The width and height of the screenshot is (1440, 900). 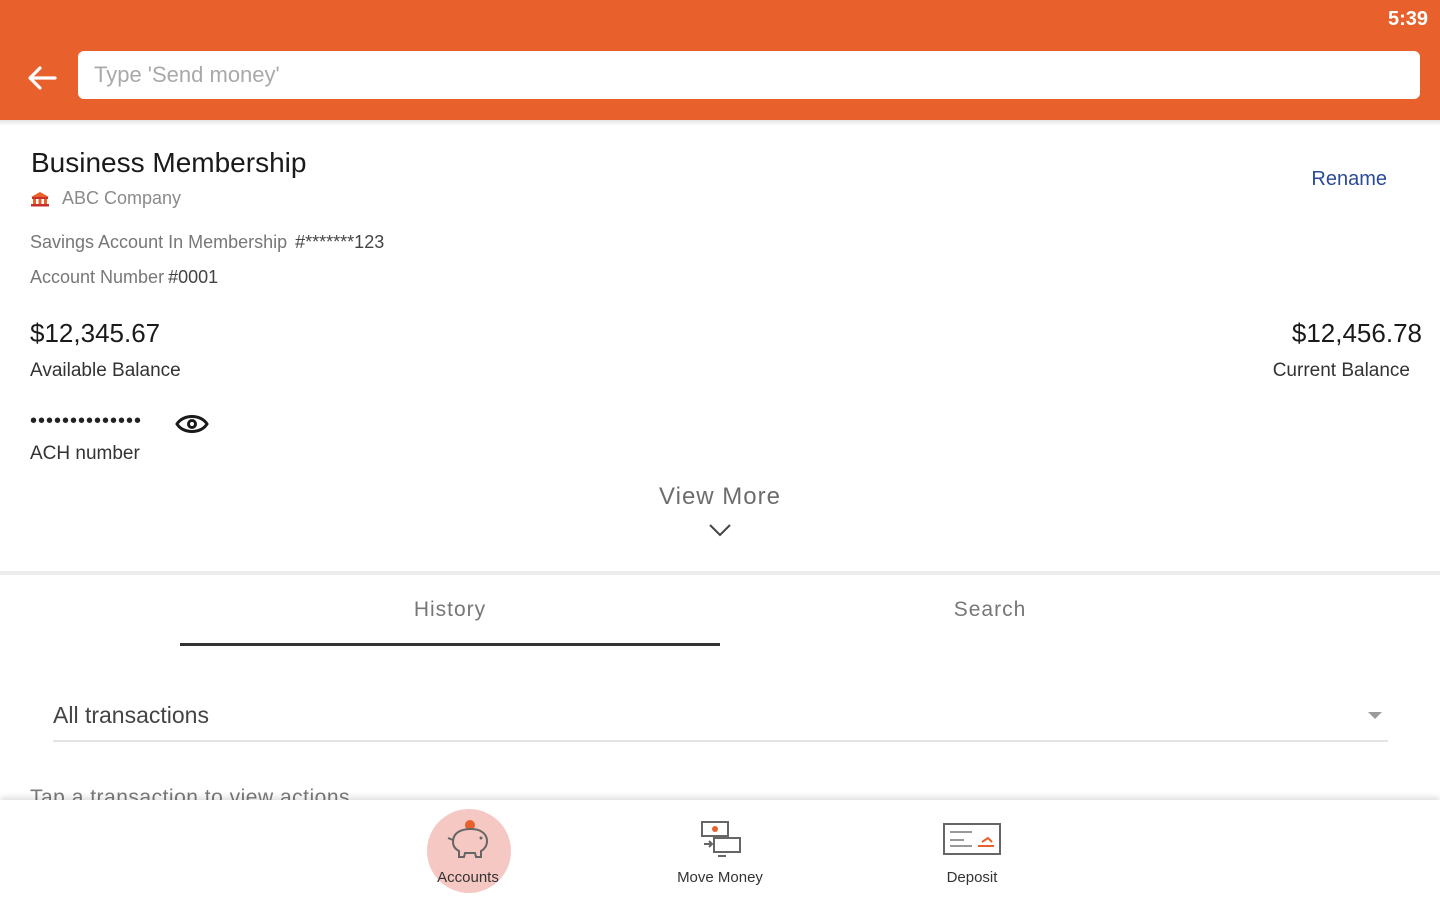 I want to click on nav-accounts-label: Accounts, so click(x=468, y=877).